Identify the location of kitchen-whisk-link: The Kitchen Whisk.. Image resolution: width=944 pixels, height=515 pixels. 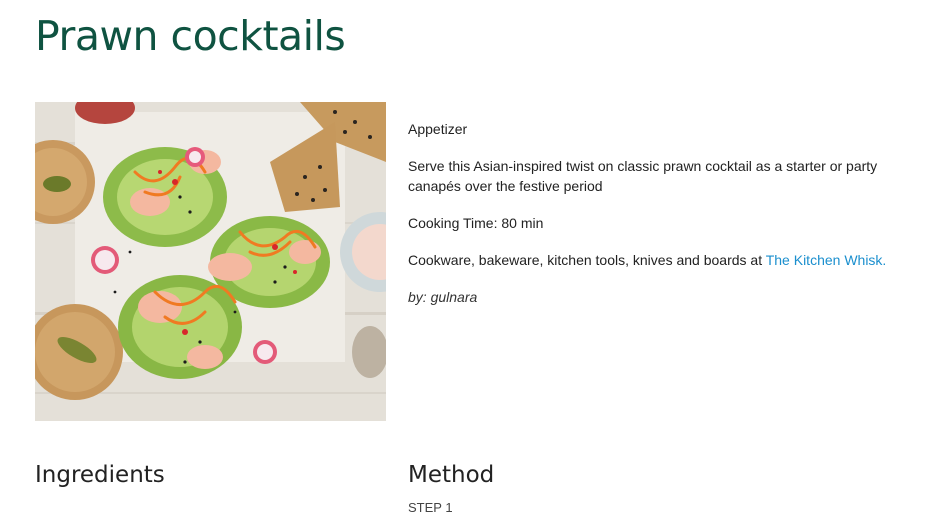
(826, 260).